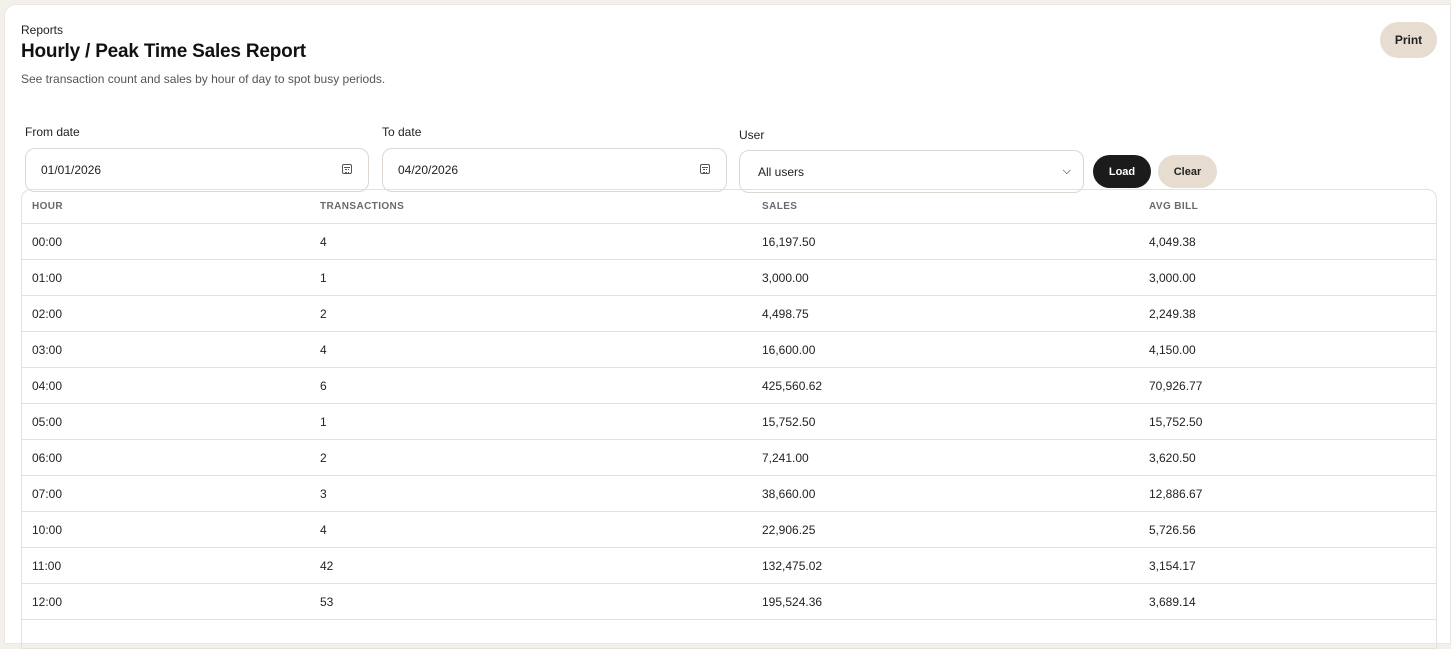 The height and width of the screenshot is (649, 1451). What do you see at coordinates (1122, 171) in the screenshot?
I see `load-button: Load` at bounding box center [1122, 171].